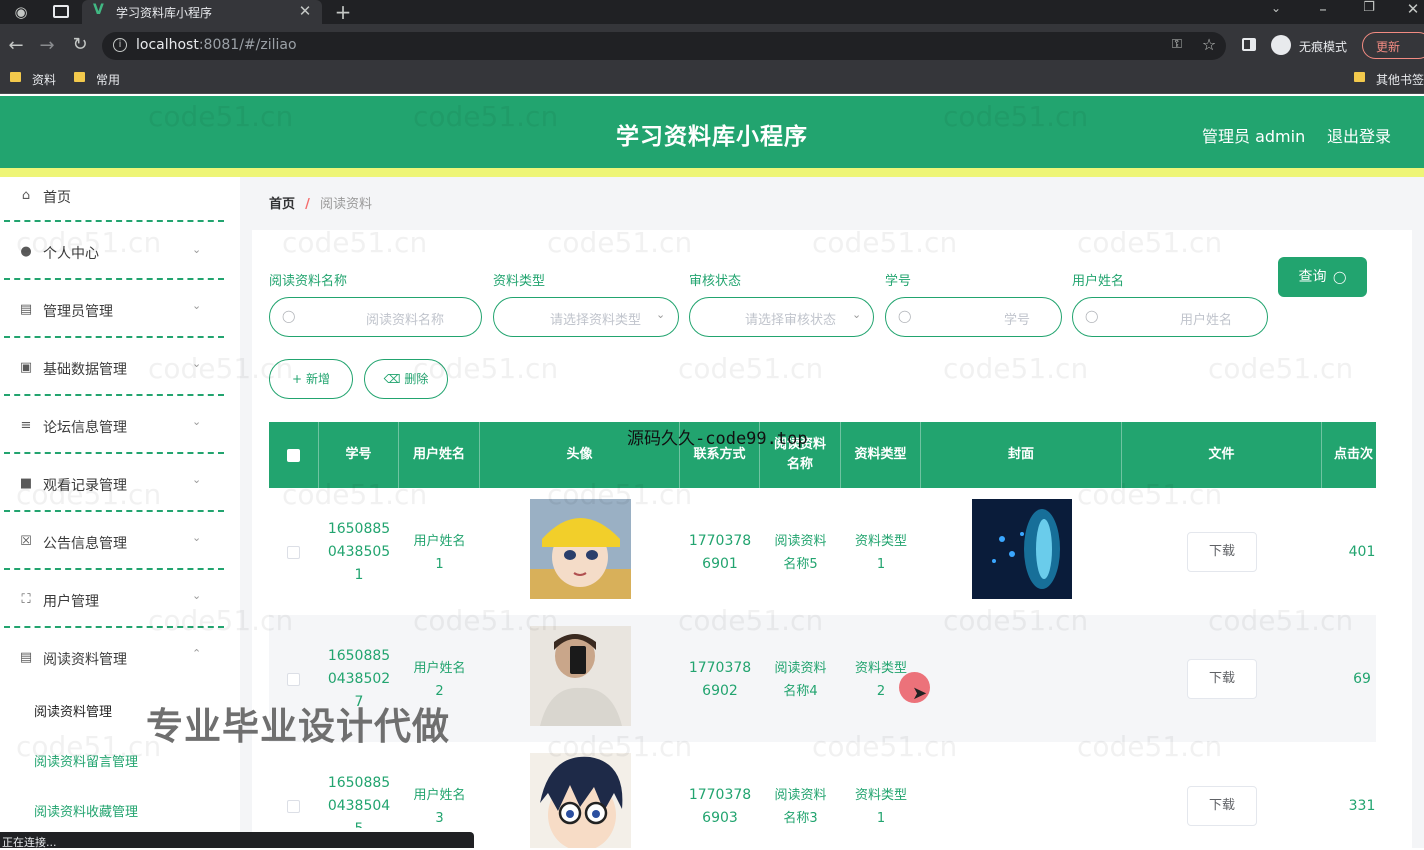 Image resolution: width=1424 pixels, height=850 pixels. Describe the element at coordinates (1249, 44) in the screenshot. I see `sidepanel-icon` at that location.